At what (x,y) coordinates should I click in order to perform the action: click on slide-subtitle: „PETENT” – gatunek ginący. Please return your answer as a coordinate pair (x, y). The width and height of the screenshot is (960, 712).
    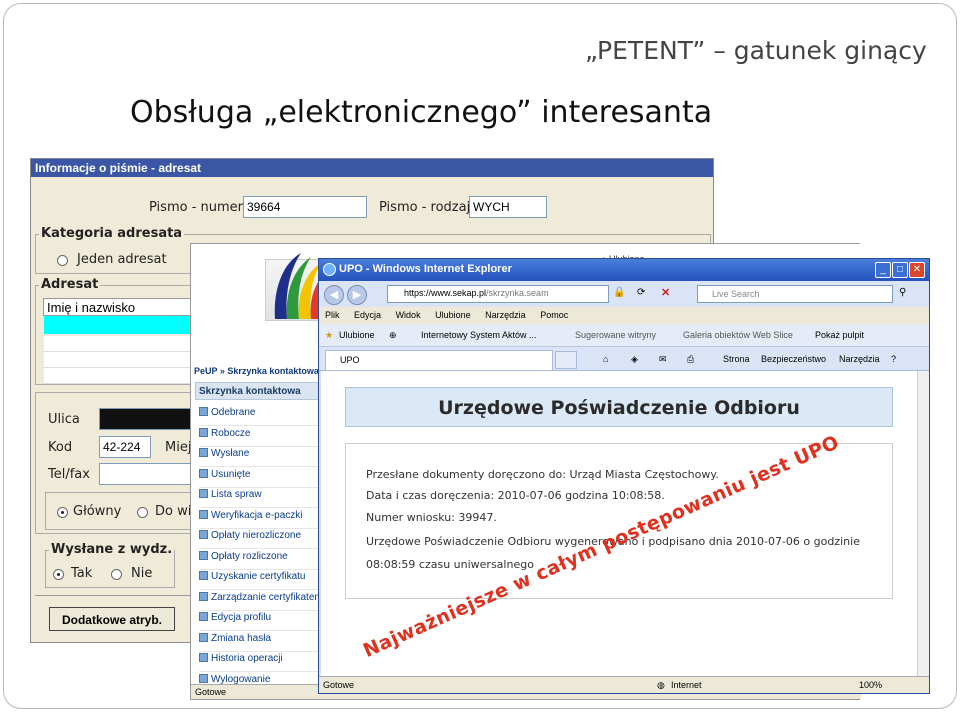
    Looking at the image, I should click on (756, 50).